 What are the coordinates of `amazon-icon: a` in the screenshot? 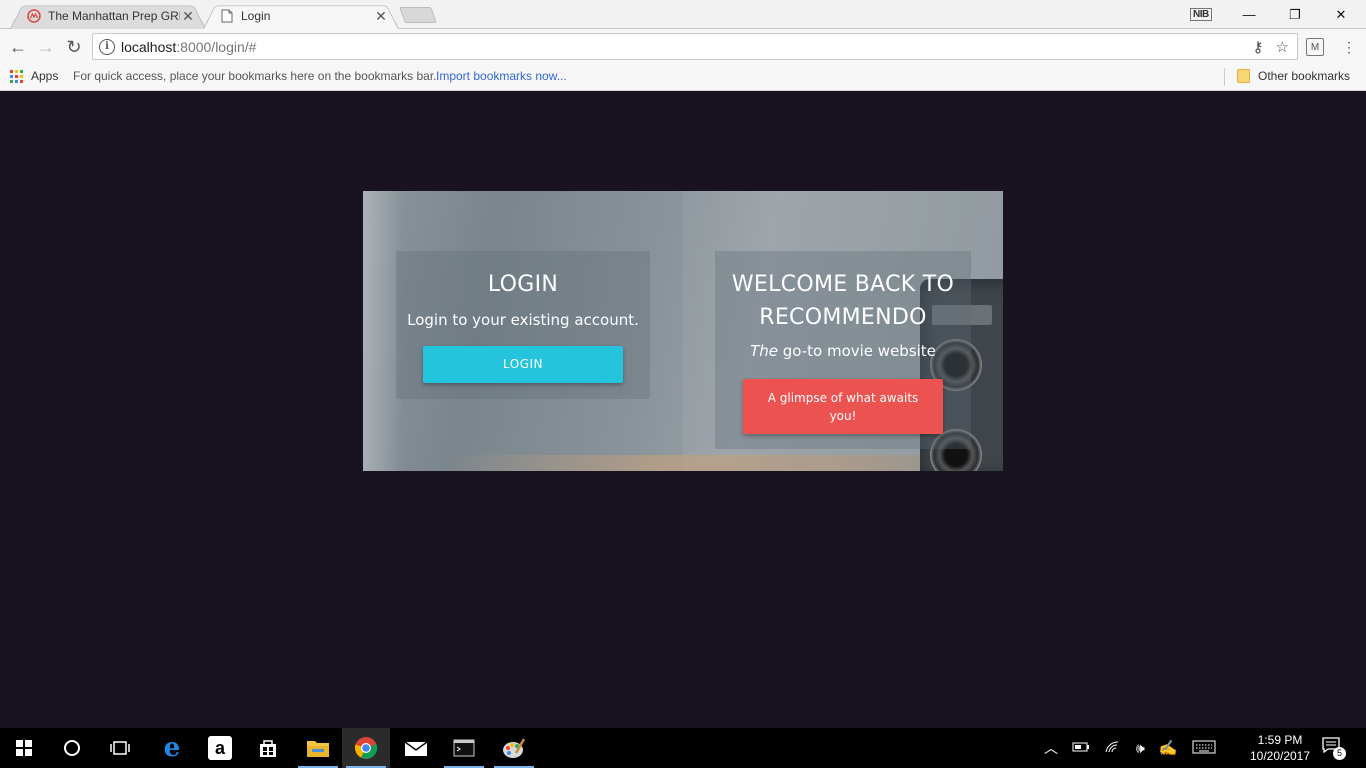 It's located at (220, 748).